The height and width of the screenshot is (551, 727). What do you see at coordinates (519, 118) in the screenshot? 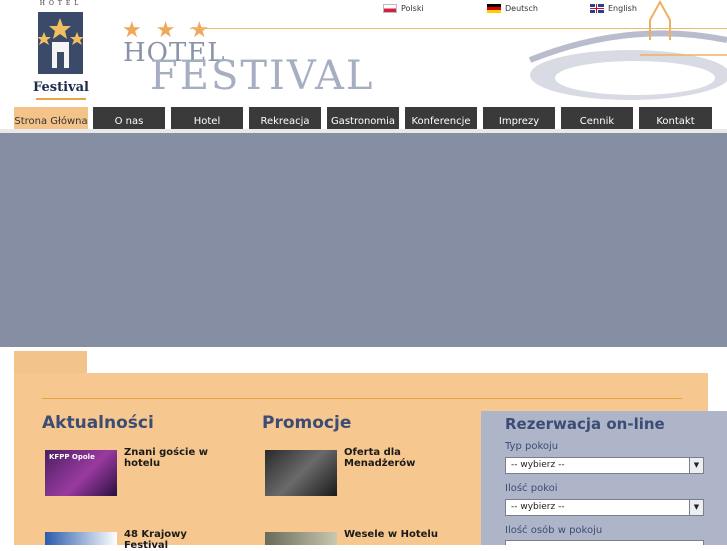
I see `nav-item-events: Imprezy` at bounding box center [519, 118].